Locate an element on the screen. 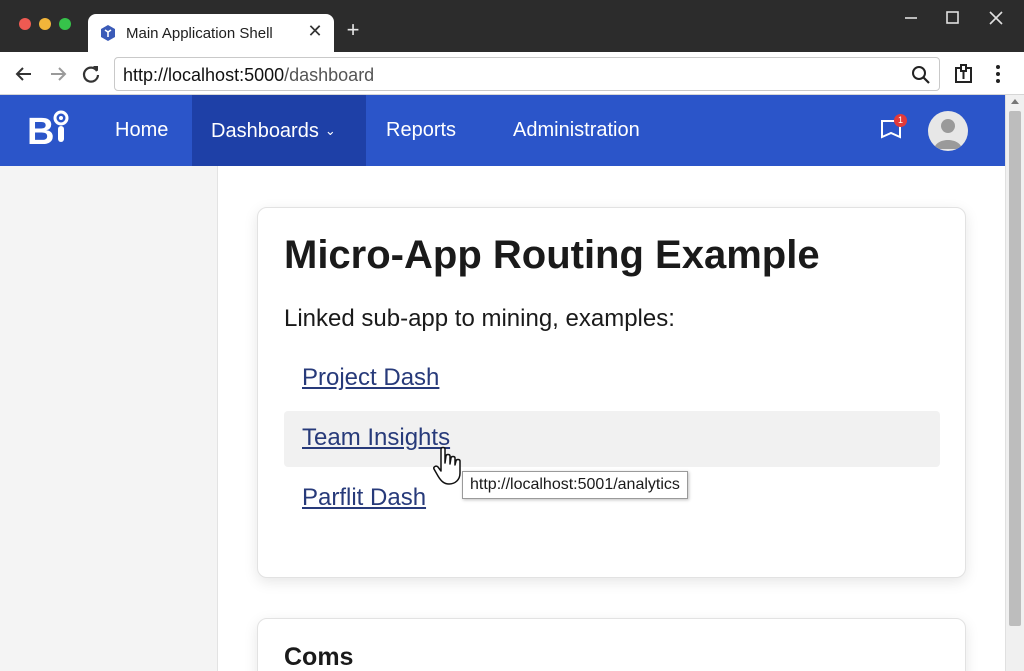  maximize-icon is located at coordinates (953, 18).